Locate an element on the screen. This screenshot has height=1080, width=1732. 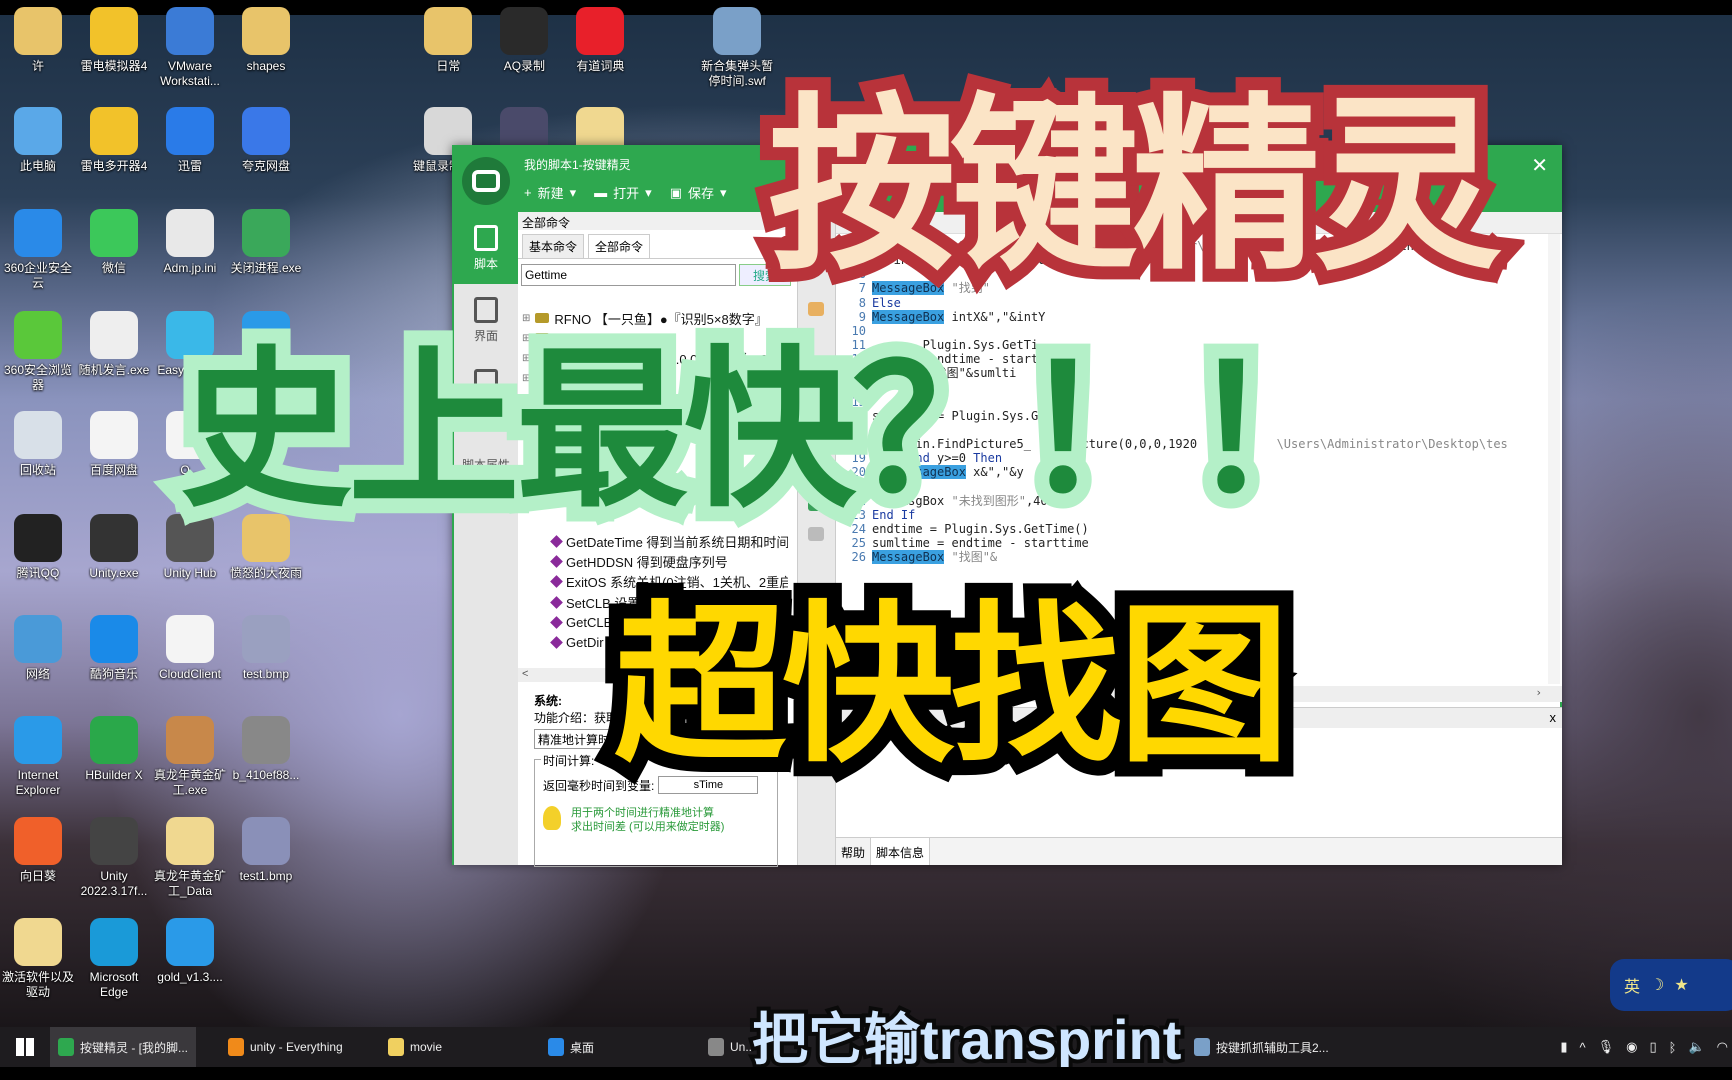
tab-script-info: 脚本信息 is located at coordinates (901, 851).